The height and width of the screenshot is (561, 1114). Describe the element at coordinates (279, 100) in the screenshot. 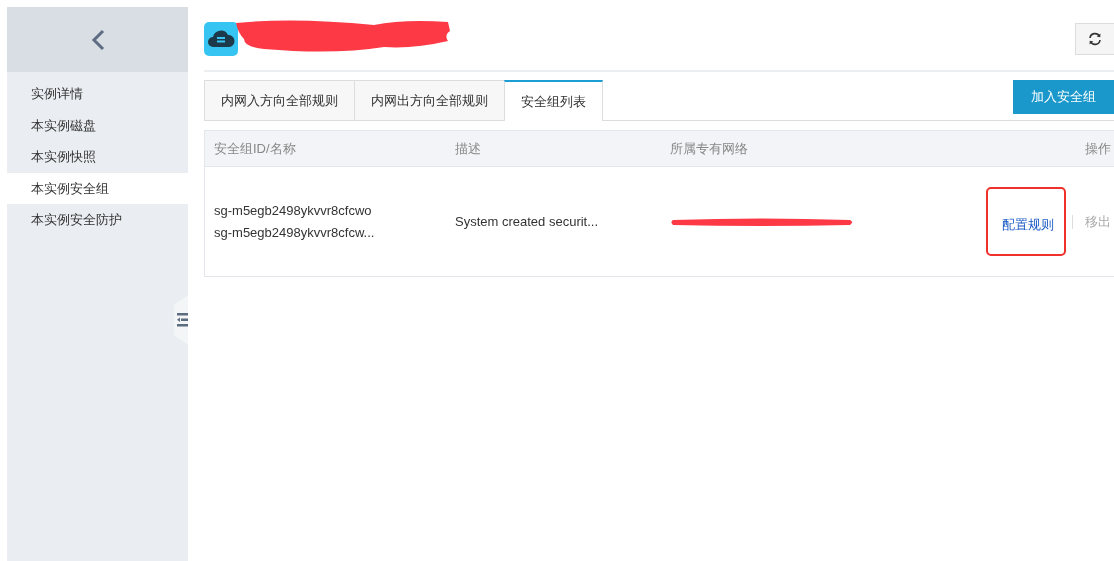

I see `tab: 内网入方向全部规则` at that location.